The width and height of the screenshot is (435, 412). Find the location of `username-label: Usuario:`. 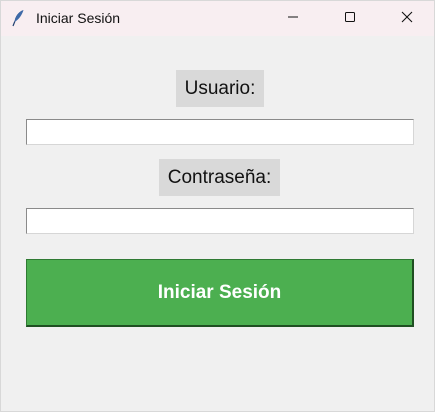

username-label: Usuario: is located at coordinates (220, 88).